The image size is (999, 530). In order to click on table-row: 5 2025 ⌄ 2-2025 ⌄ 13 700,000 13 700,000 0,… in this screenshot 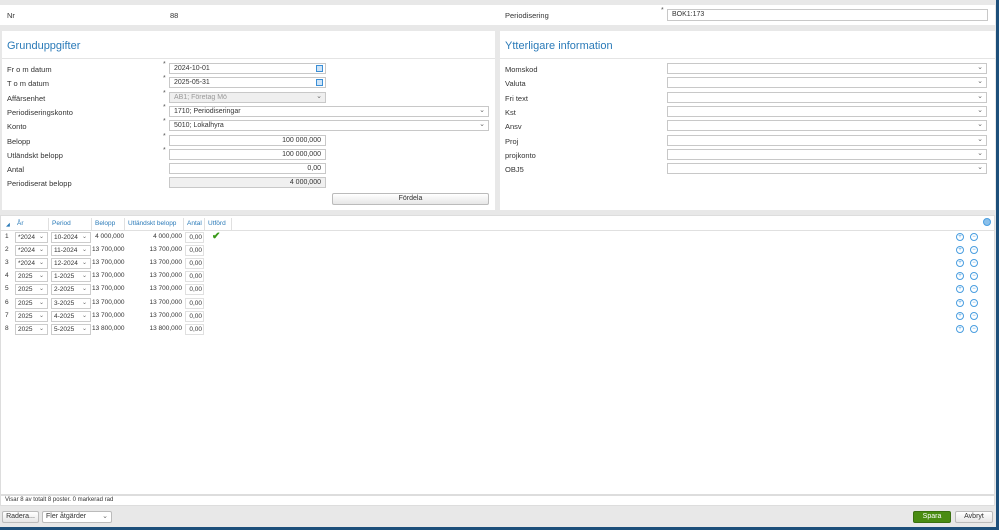, I will do `click(497, 289)`.